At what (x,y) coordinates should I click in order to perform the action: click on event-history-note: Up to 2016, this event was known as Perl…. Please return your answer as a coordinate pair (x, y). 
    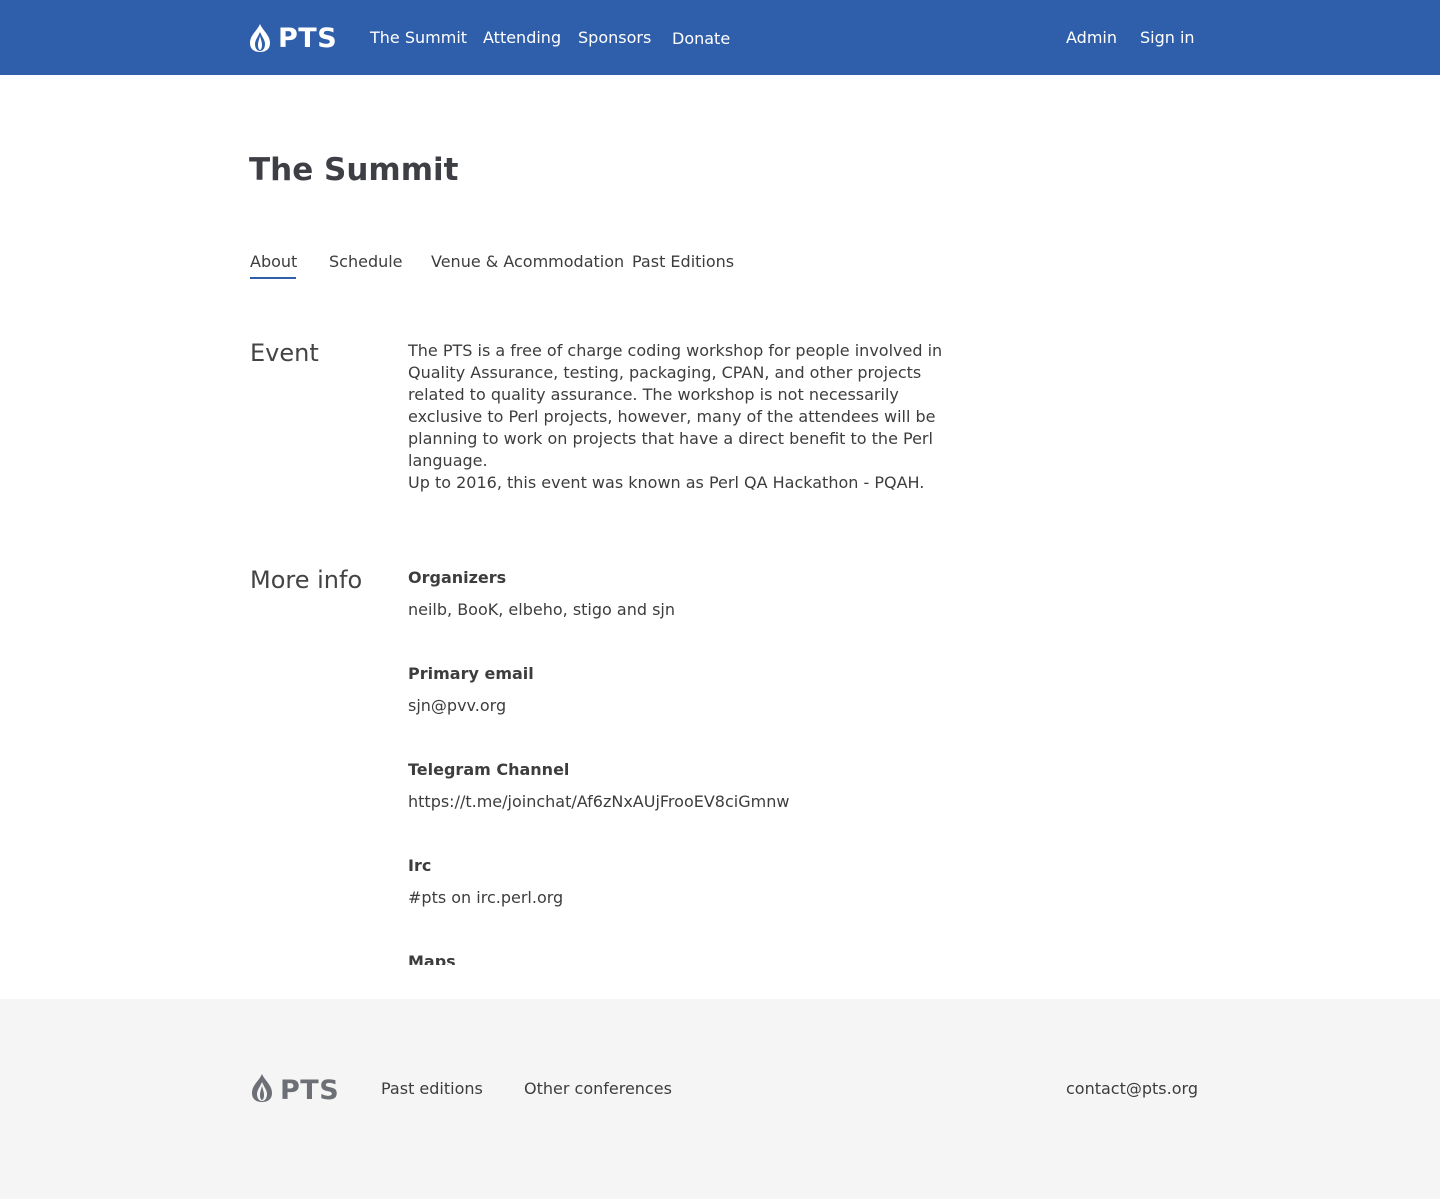
    Looking at the image, I should click on (666, 482).